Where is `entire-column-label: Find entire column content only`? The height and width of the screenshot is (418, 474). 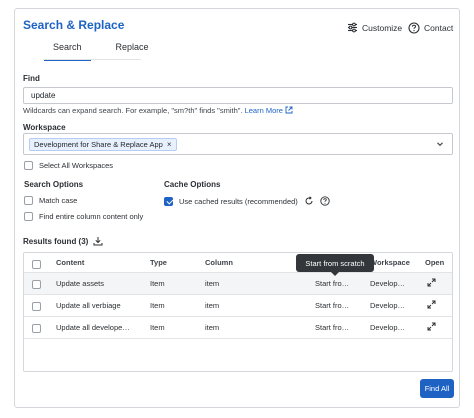
entire-column-label: Find entire column content only is located at coordinates (91, 216).